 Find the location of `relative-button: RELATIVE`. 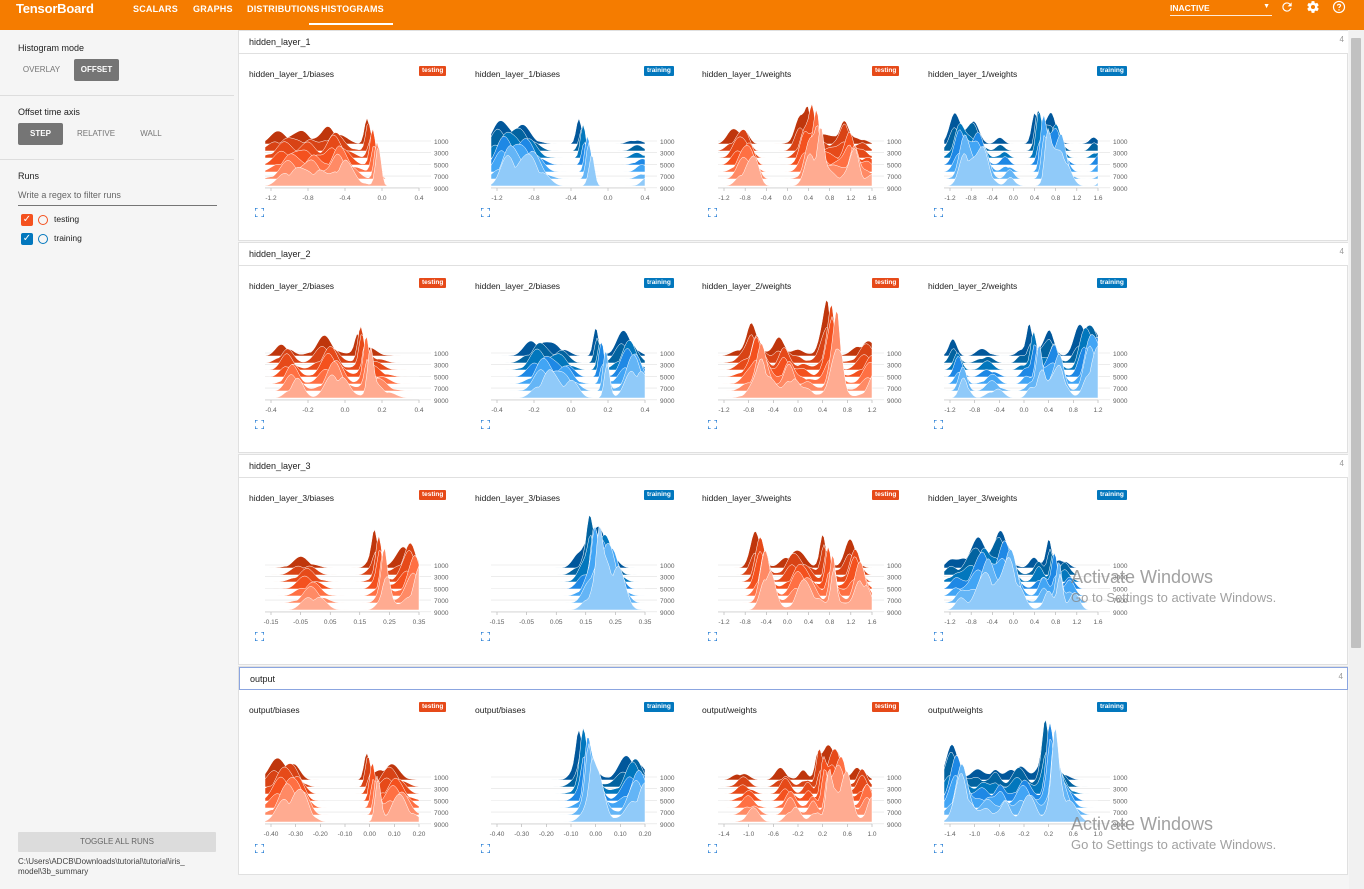

relative-button: RELATIVE is located at coordinates (96, 134).